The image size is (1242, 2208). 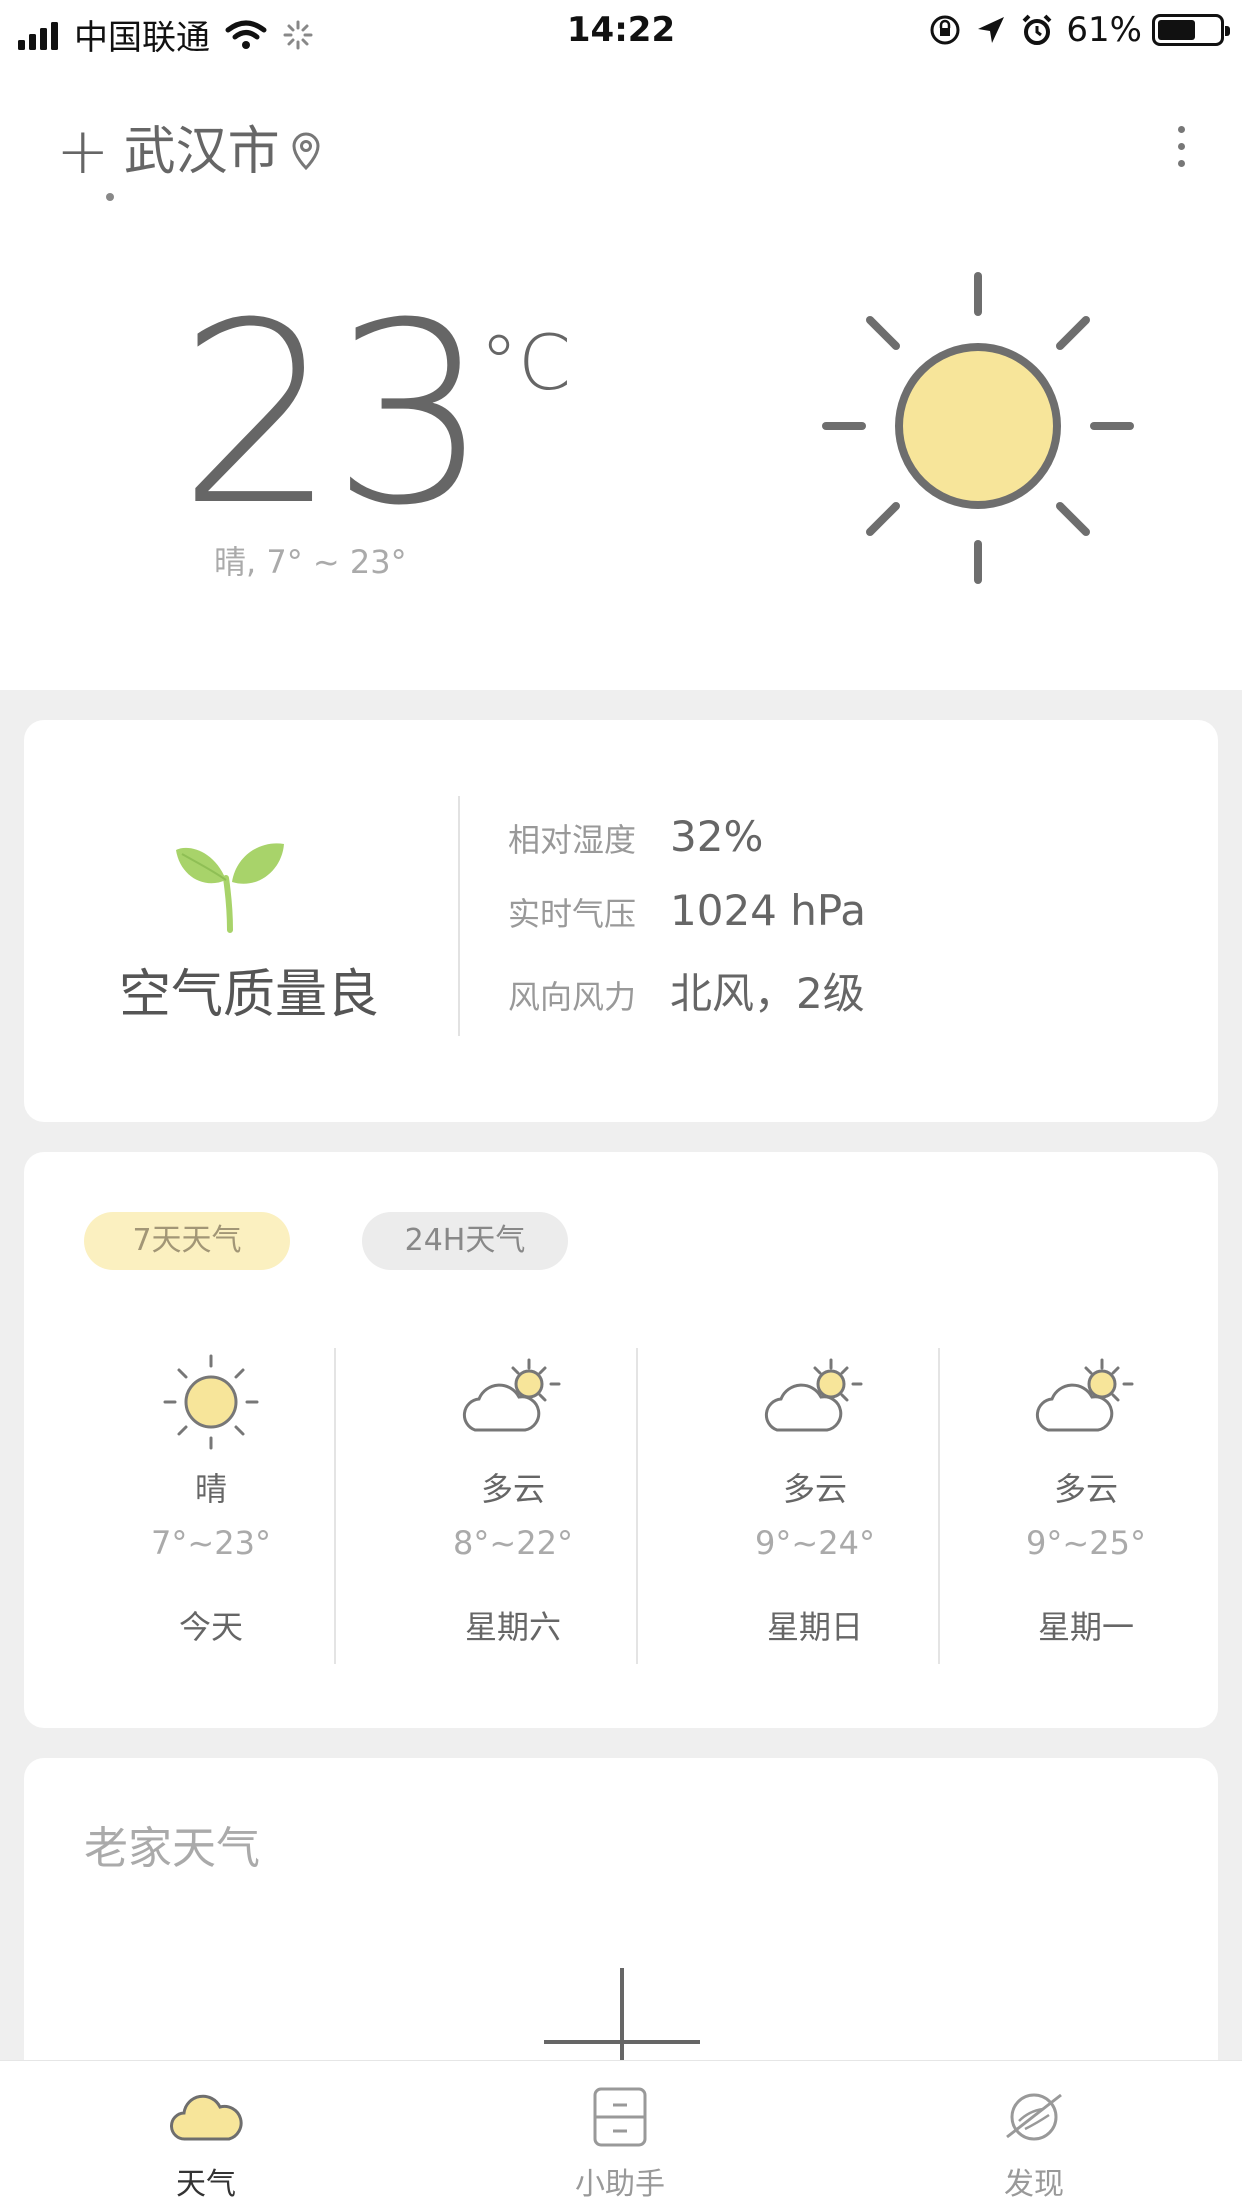 I want to click on tab-7-day: 7天天气, so click(x=187, y=1241).